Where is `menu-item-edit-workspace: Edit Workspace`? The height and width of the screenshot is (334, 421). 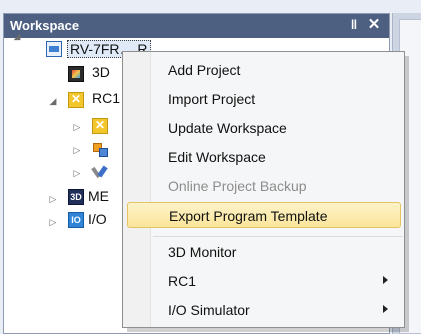 menu-item-edit-workspace: Edit Workspace is located at coordinates (263, 157).